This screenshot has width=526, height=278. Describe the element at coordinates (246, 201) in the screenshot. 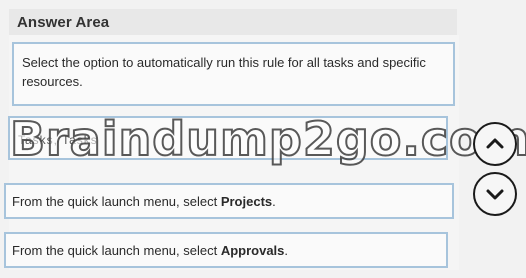

I see `answer-item-3-bold: Projects` at that location.